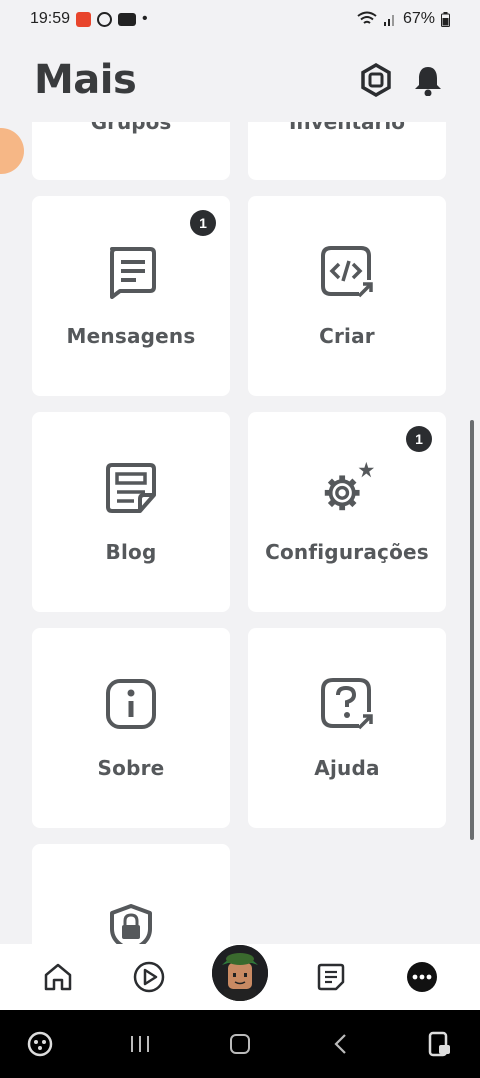  What do you see at coordinates (84, 19) in the screenshot?
I see `app-notification-icon` at bounding box center [84, 19].